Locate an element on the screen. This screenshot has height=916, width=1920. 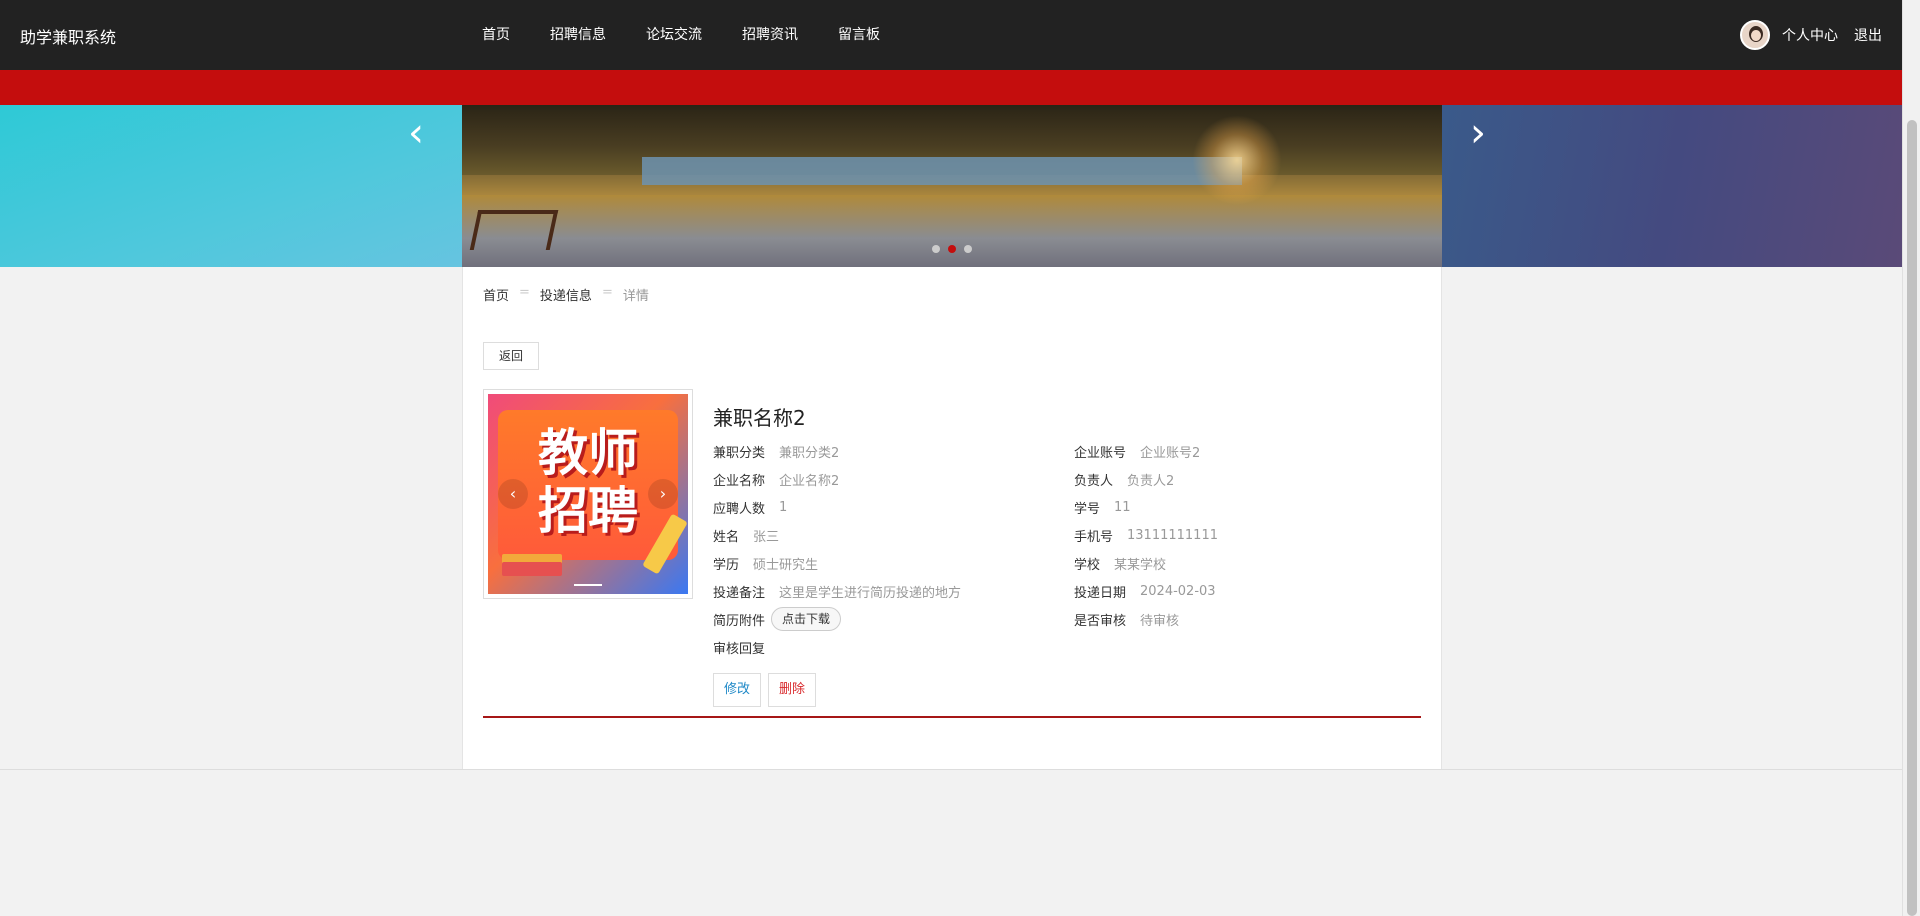
edit-button: 修改 is located at coordinates (737, 690).